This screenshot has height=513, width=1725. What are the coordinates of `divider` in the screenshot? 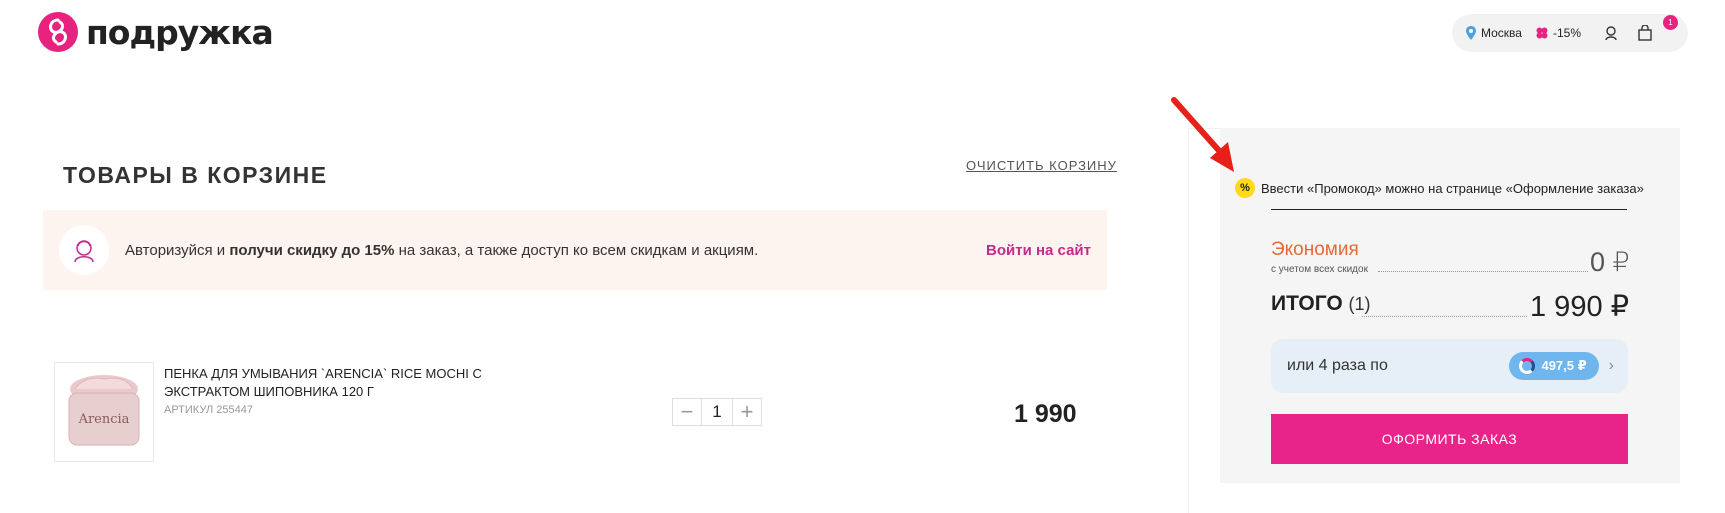 It's located at (1449, 209).